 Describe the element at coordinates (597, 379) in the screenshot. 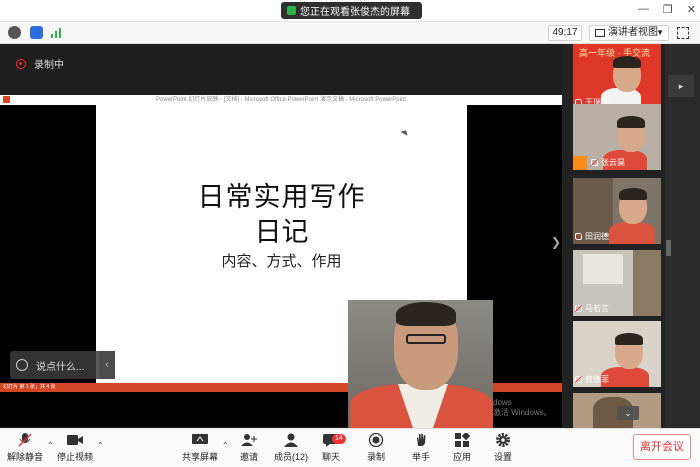

I see `participant-name: 黄逸菲` at that location.